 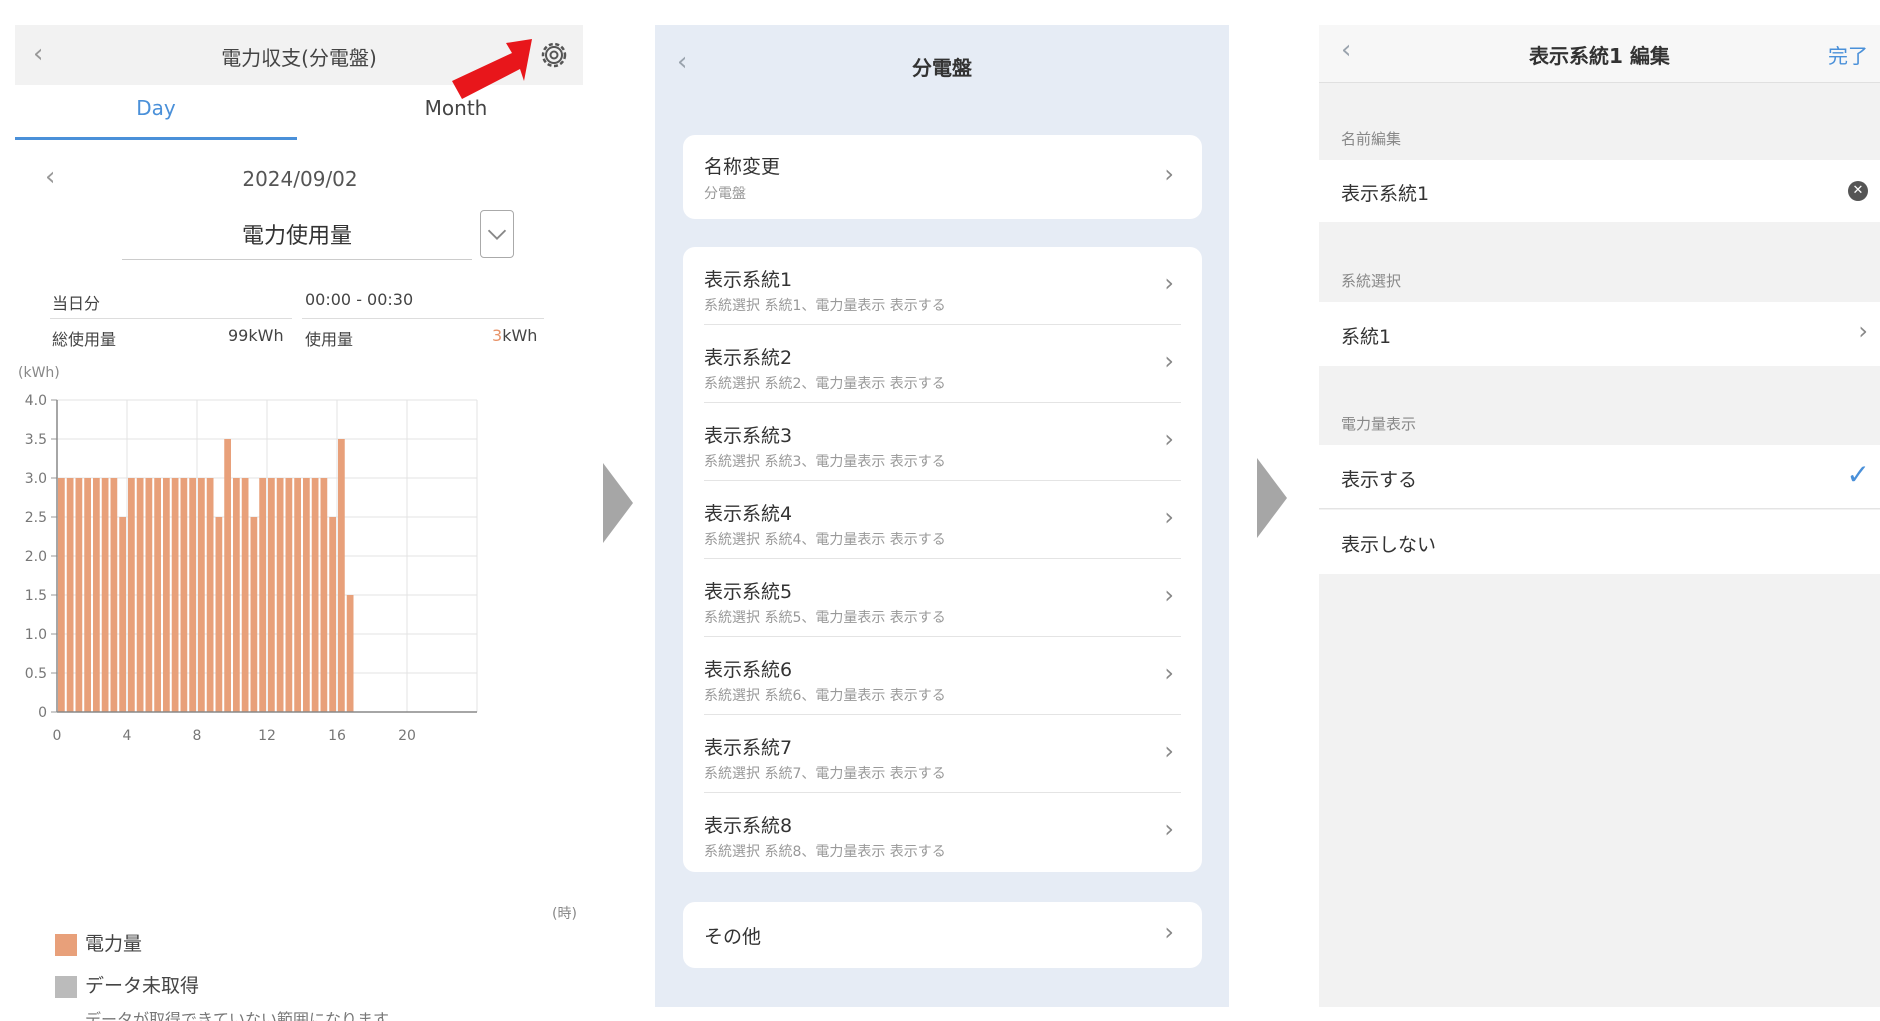 I want to click on system-row-sub: 系統選択 系統8、電力量表示 表示する, so click(x=825, y=852).